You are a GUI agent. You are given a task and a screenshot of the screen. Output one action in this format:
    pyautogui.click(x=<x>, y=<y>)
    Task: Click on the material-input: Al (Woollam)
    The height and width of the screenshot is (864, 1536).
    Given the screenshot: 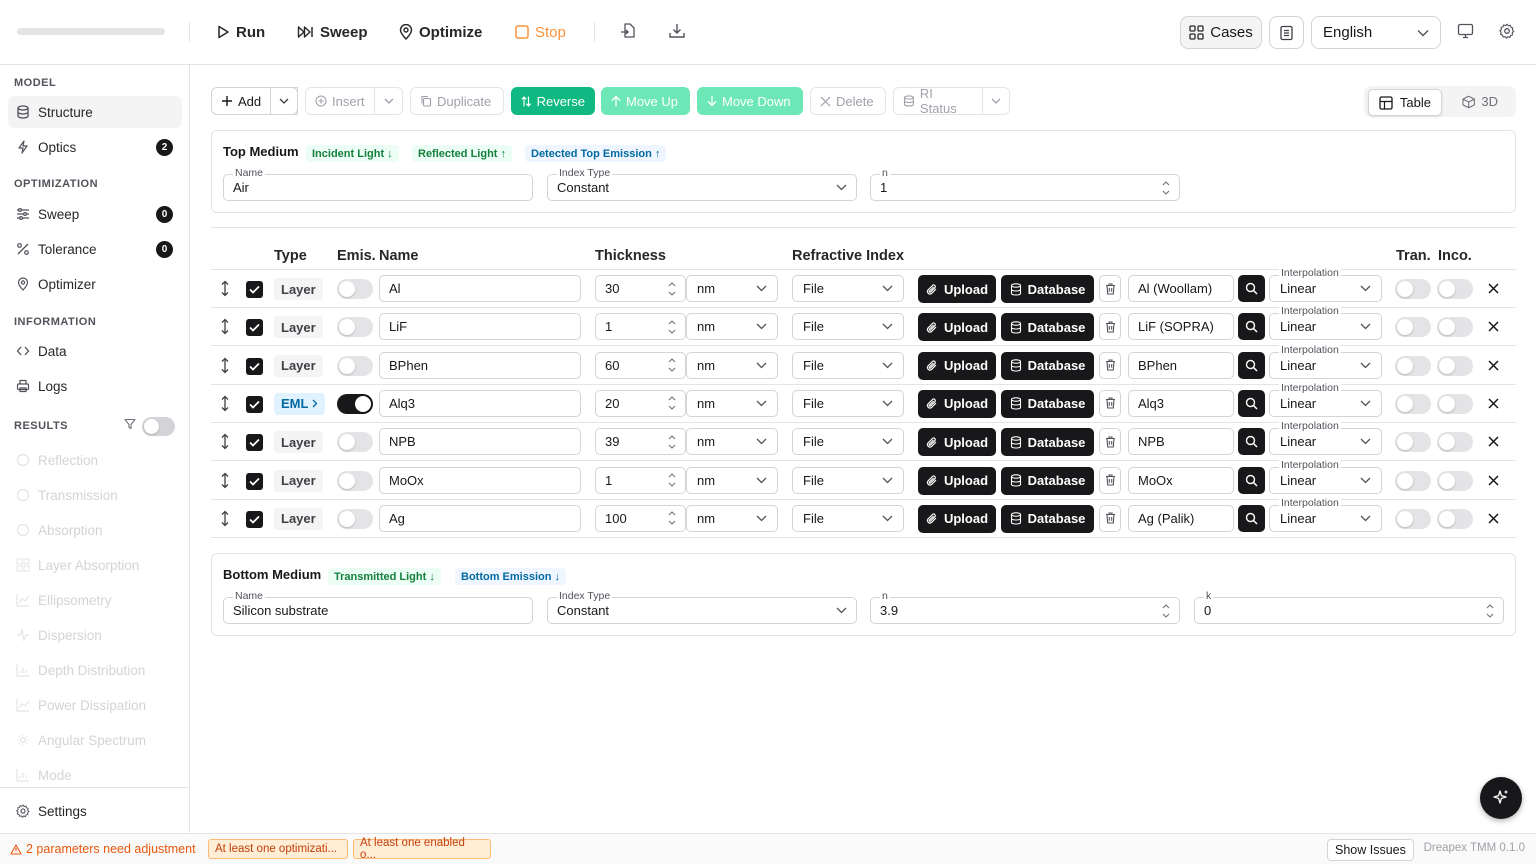 What is the action you would take?
    pyautogui.click(x=1181, y=288)
    